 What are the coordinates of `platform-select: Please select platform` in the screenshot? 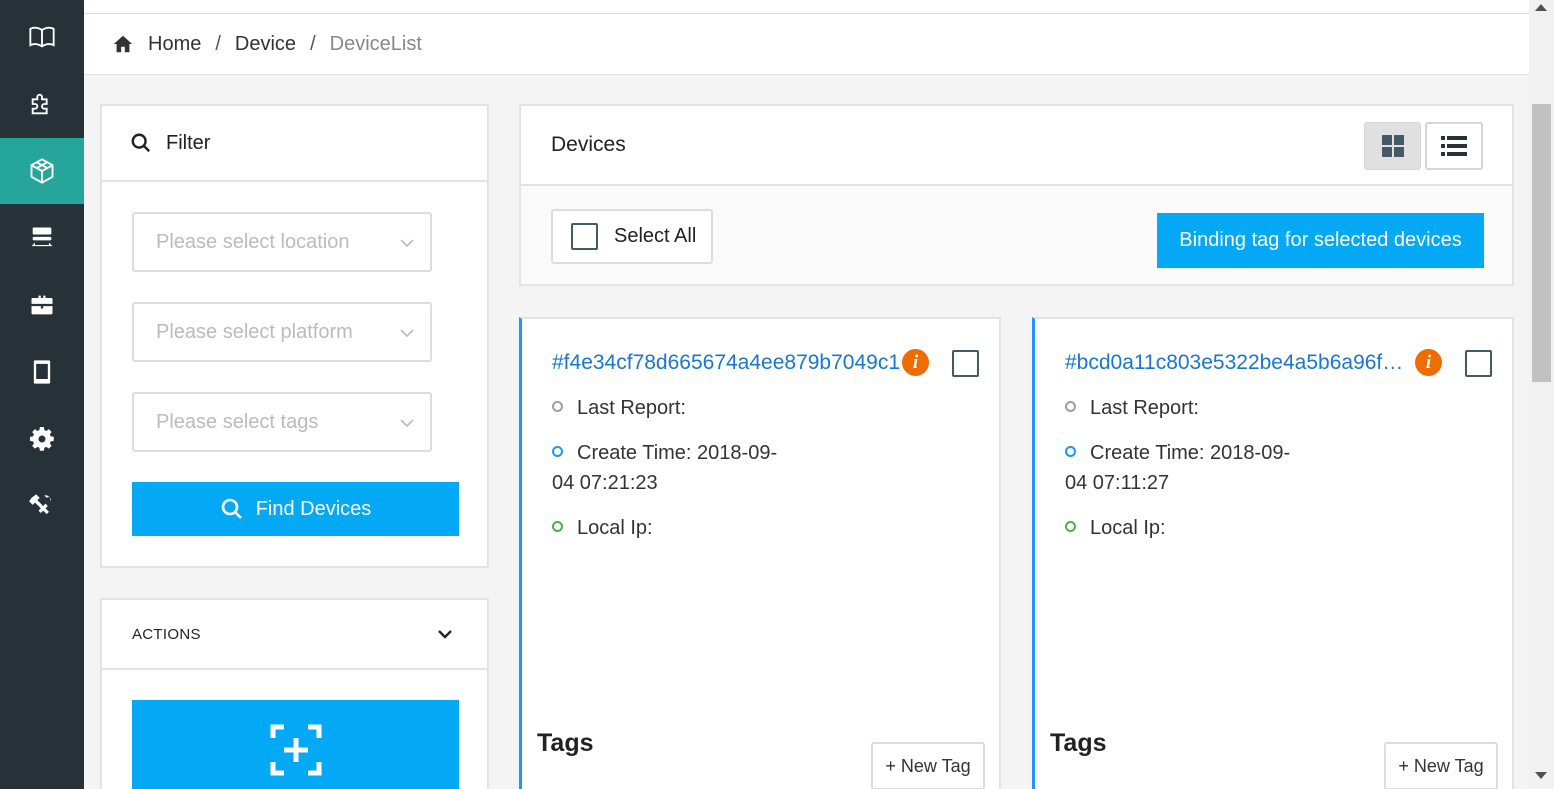 It's located at (282, 332).